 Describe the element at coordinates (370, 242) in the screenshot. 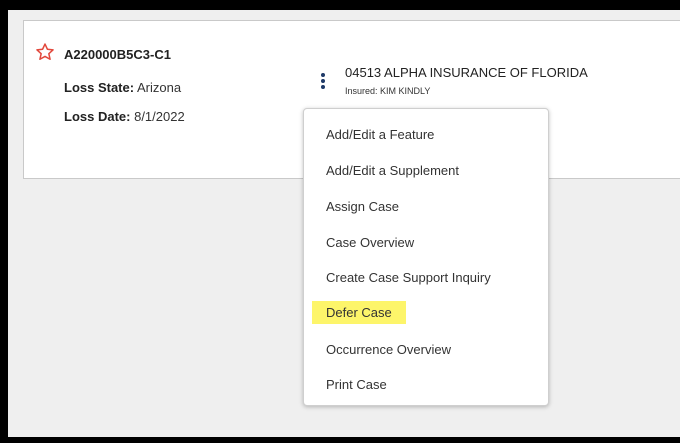

I see `menu-item-case-overview: Case Overview` at that location.